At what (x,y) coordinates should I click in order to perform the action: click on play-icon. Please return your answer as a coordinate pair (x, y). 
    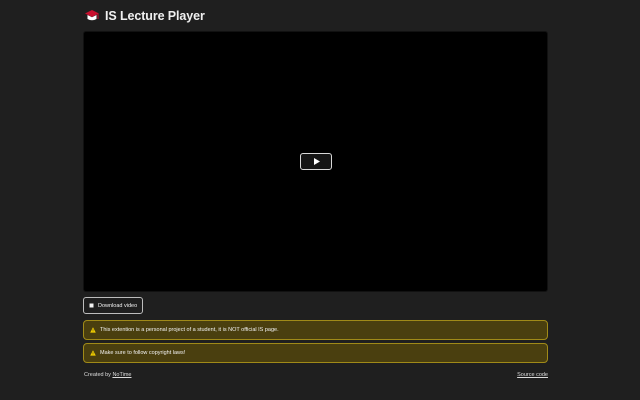
    Looking at the image, I should click on (316, 161).